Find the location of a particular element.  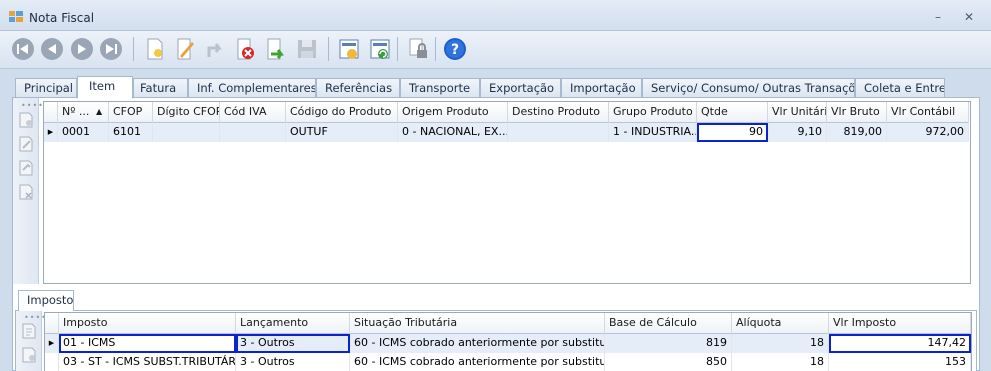

cell-numero: 0001 is located at coordinates (83, 132).